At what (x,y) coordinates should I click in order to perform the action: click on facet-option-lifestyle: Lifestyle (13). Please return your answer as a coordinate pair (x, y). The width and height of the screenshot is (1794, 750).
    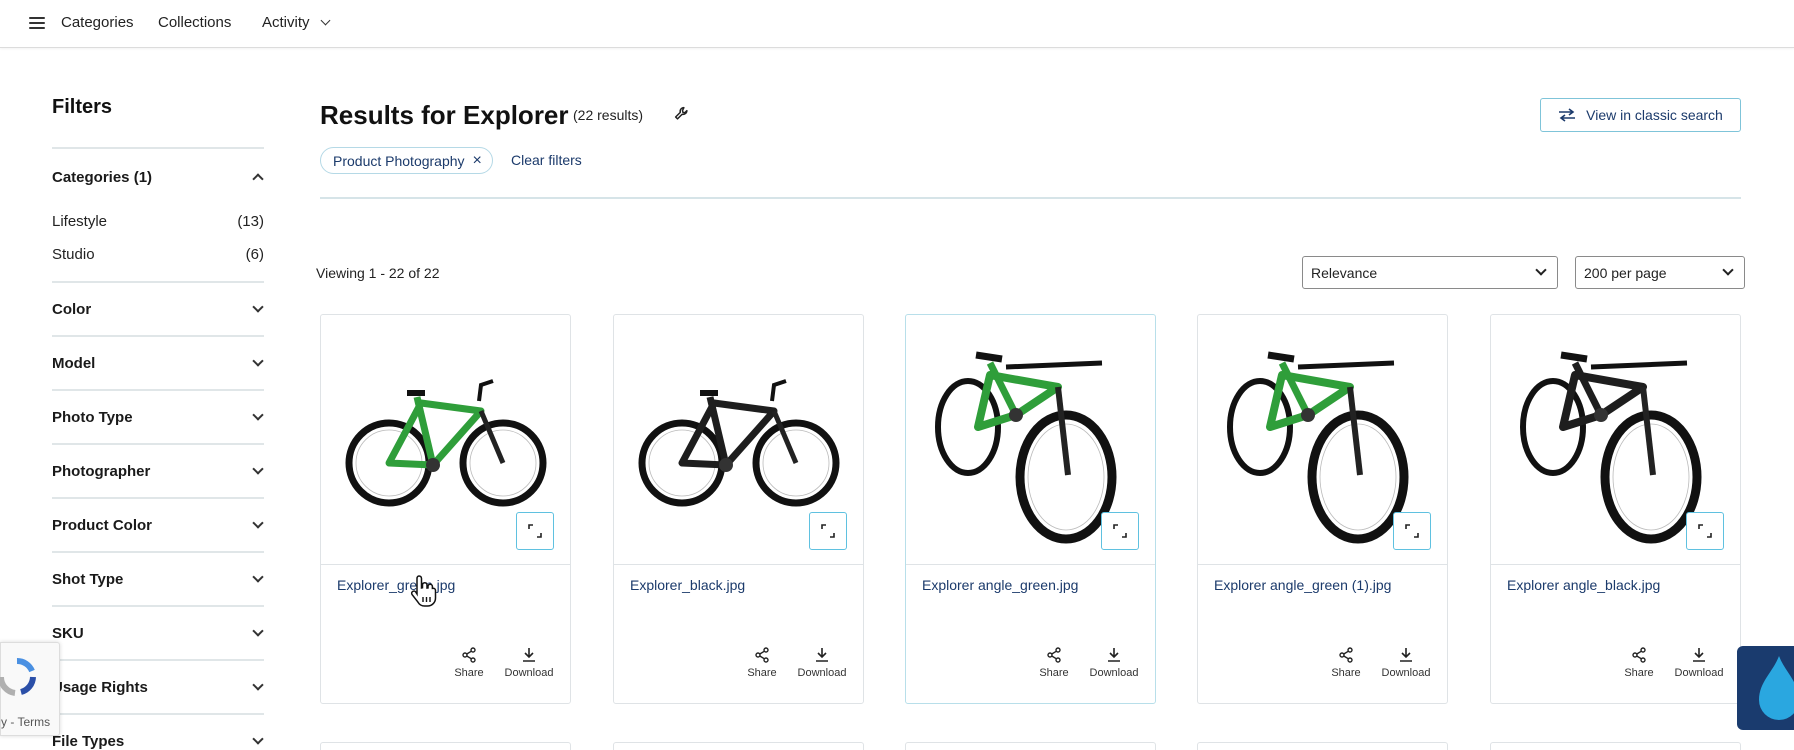
    Looking at the image, I should click on (158, 221).